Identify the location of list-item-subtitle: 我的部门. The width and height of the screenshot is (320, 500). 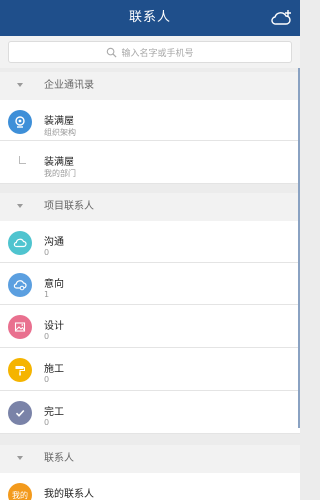
(60, 173).